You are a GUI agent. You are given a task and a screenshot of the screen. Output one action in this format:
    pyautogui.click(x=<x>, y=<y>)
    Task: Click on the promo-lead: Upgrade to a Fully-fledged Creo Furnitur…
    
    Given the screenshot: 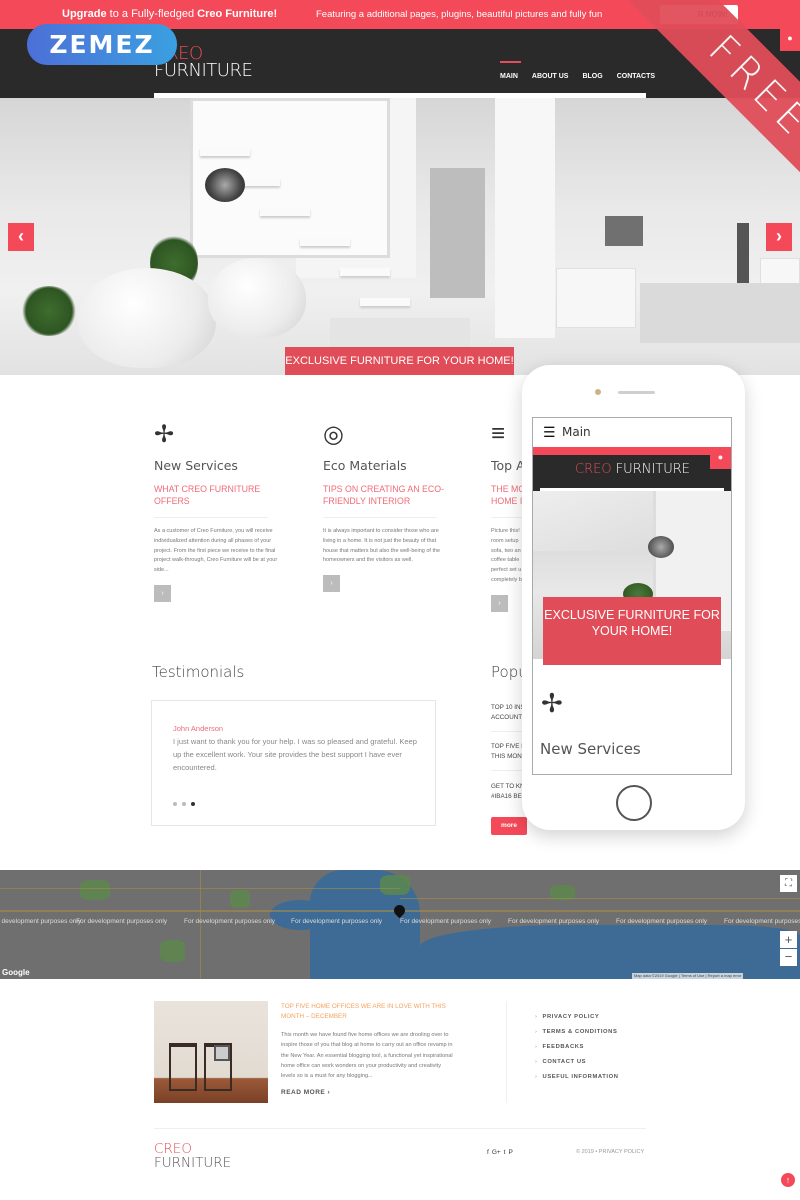 What is the action you would take?
    pyautogui.click(x=169, y=14)
    